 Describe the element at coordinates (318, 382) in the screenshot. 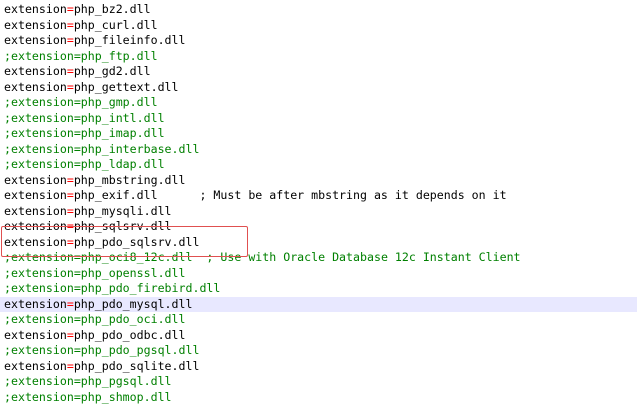

I see `code-line: ;extension=php_pgsql.dll` at that location.